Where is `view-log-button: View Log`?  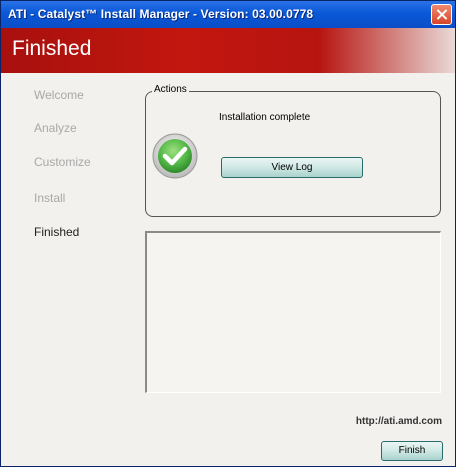 view-log-button: View Log is located at coordinates (292, 167).